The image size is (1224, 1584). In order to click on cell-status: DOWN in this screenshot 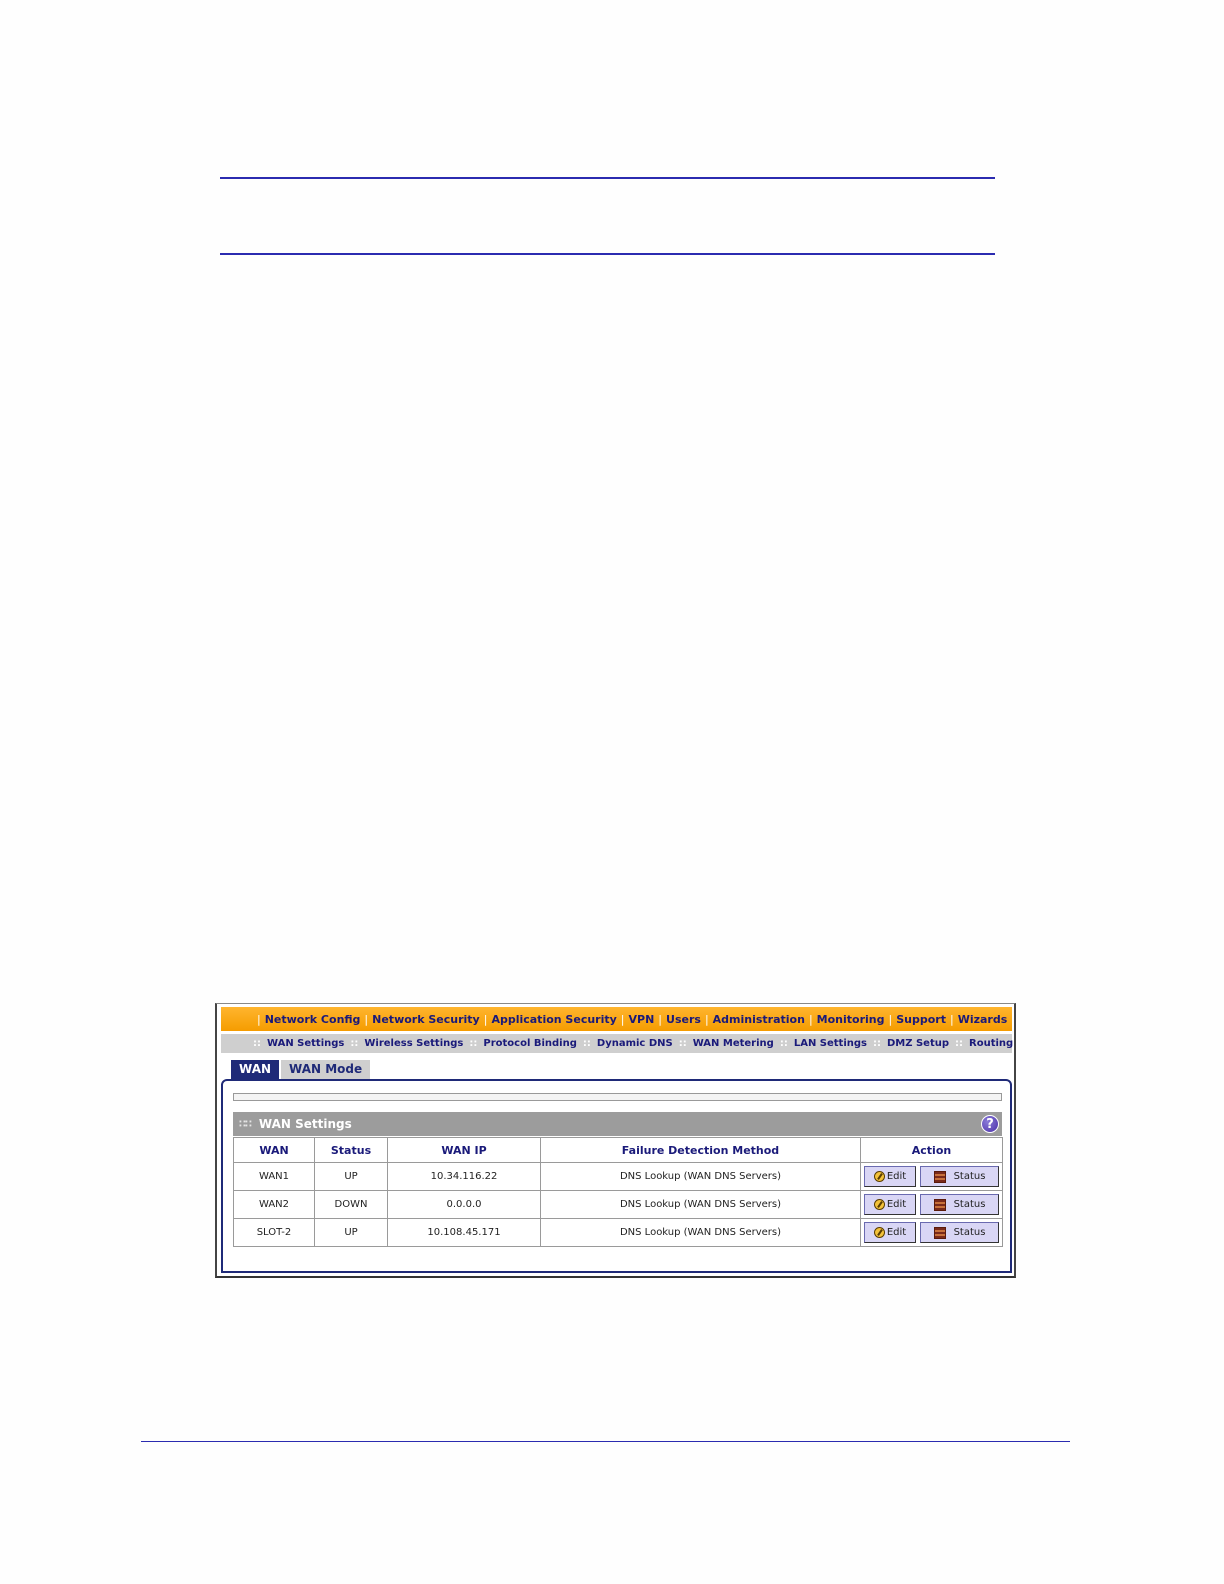, I will do `click(351, 1204)`.